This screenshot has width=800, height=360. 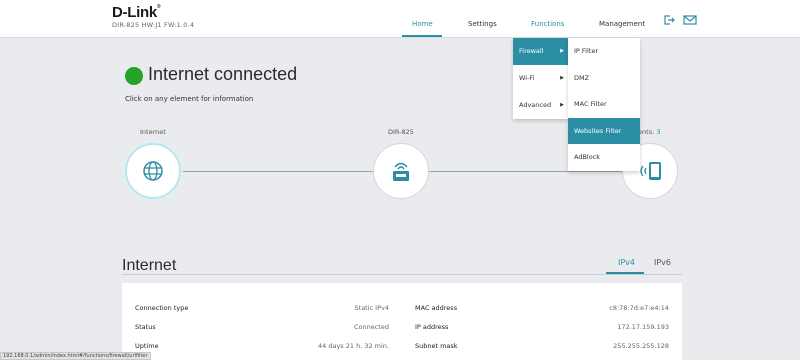 I want to click on nav-settings: Settings, so click(x=482, y=24).